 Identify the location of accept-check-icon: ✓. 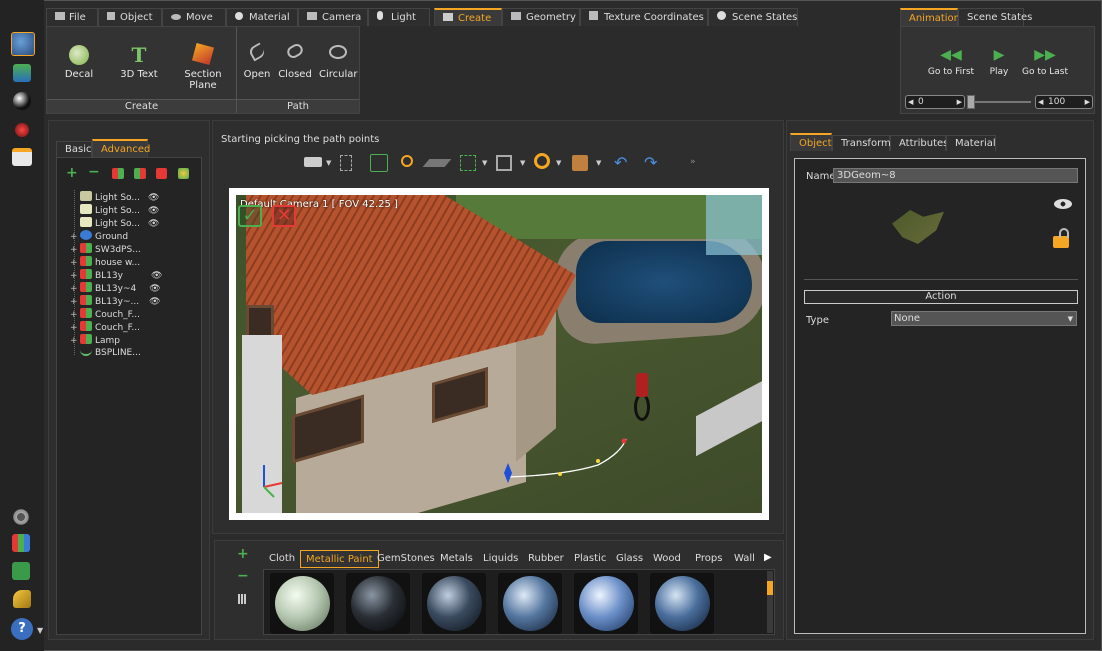
(250, 216).